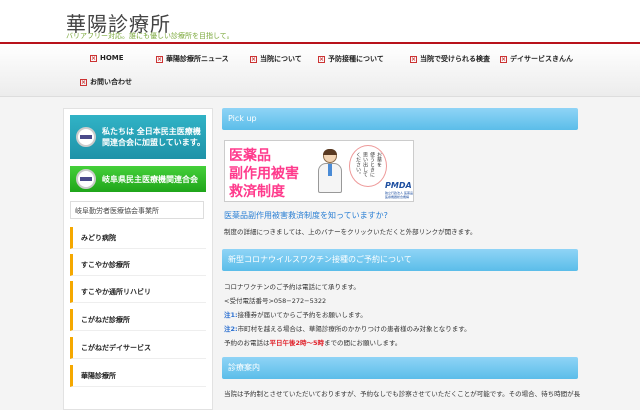 Image resolution: width=640 pixels, height=410 pixels. Describe the element at coordinates (292, 287) in the screenshot. I see `covid-line-1: コロナワクチンのご予約は電話にて承ります。` at that location.